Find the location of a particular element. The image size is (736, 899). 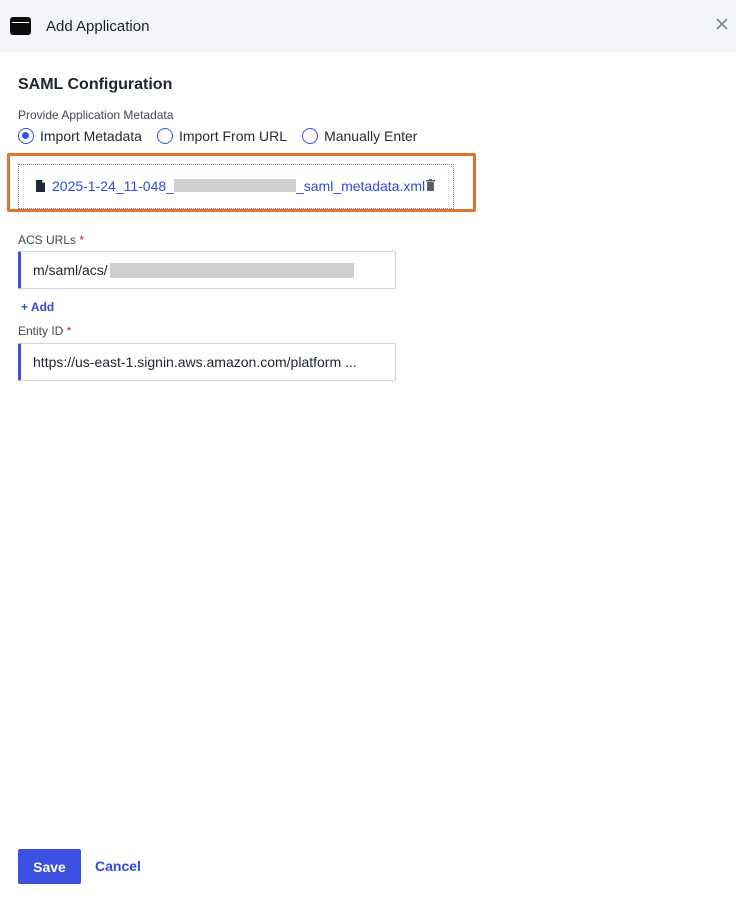

uploaded-file-name: 2025-1-24_11-048_ _saml_metadata.xml is located at coordinates (238, 186).